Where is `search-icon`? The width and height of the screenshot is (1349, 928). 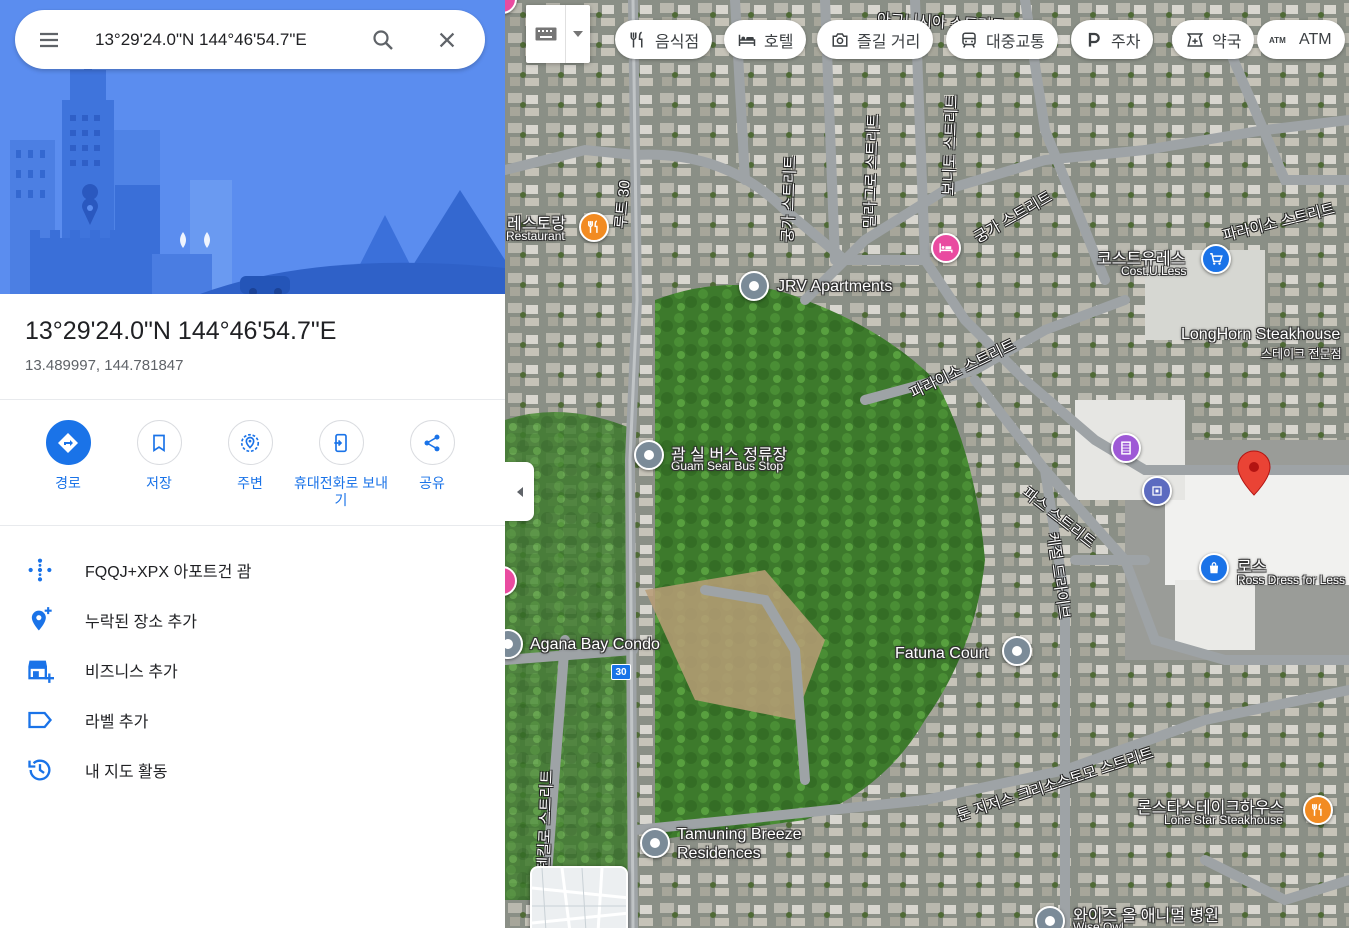
search-icon is located at coordinates (383, 39).